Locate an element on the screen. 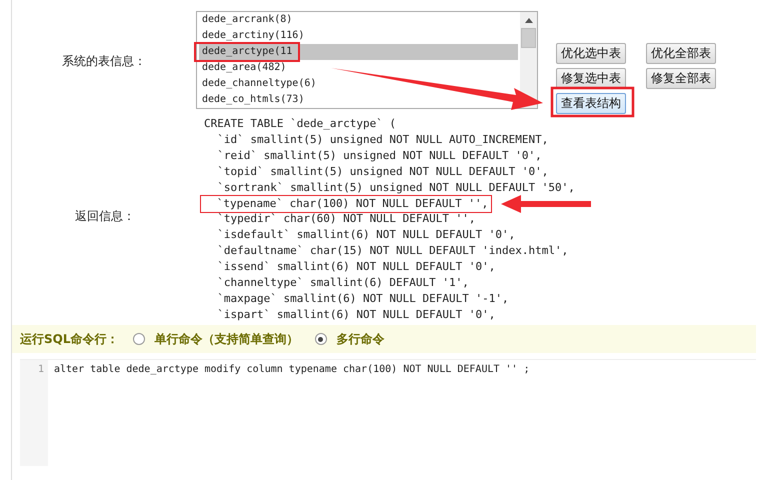 The height and width of the screenshot is (480, 784). sql-line: `typedir` char(60) NOT NULL DEFAULT '', is located at coordinates (346, 219).